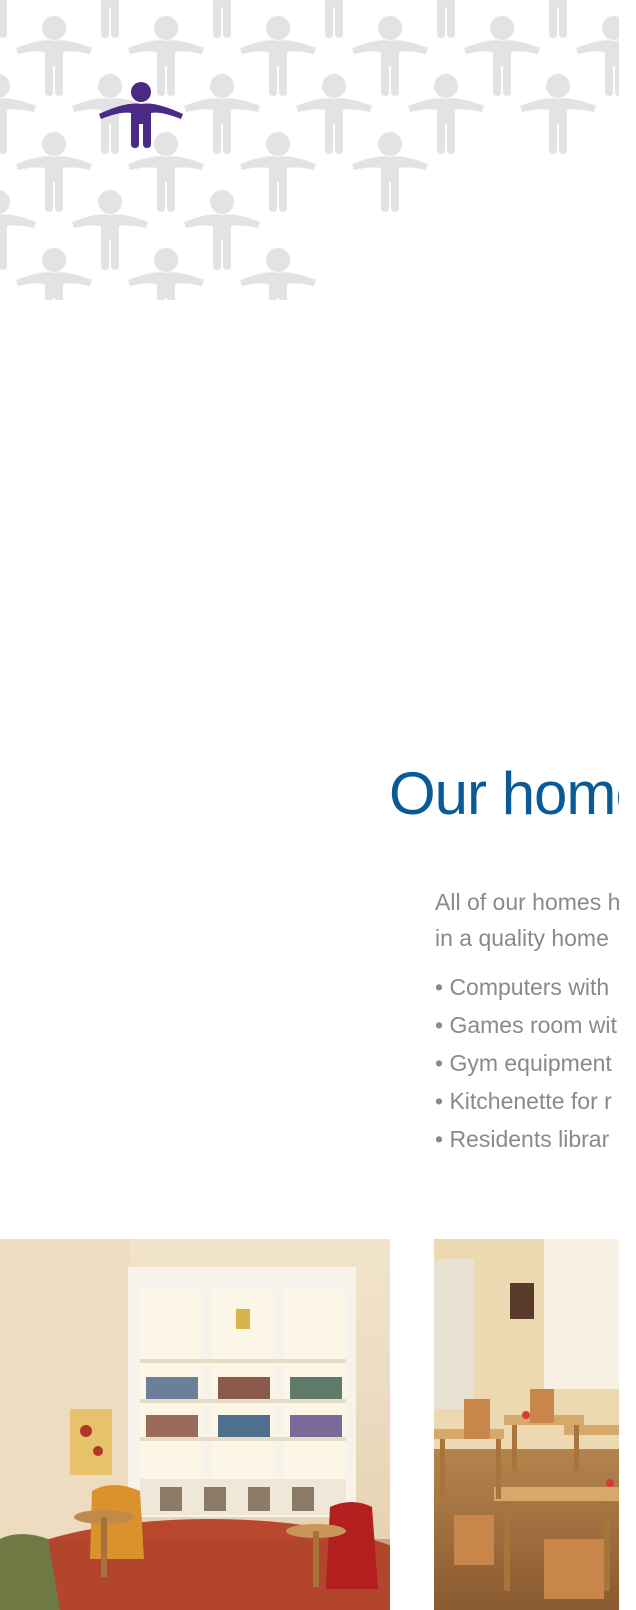 This screenshot has height=1610, width=636. I want to click on feature-item: • Computers with, so click(522, 987).